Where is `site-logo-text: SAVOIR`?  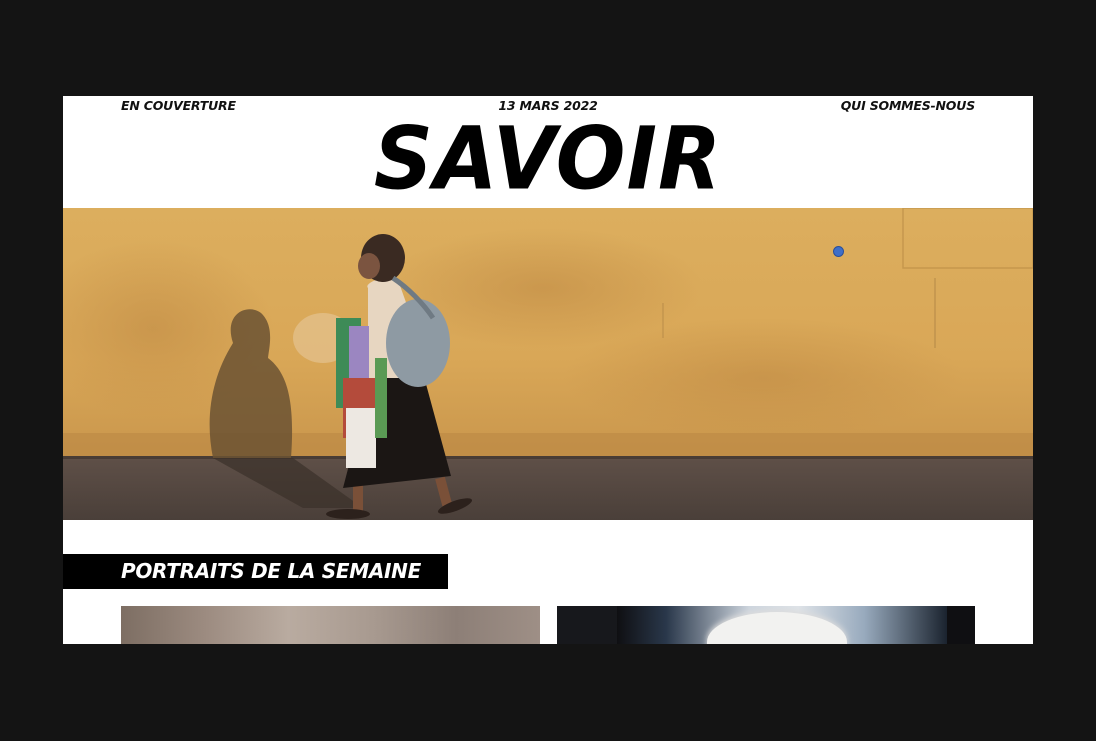
site-logo-text: SAVOIR is located at coordinates (548, 159).